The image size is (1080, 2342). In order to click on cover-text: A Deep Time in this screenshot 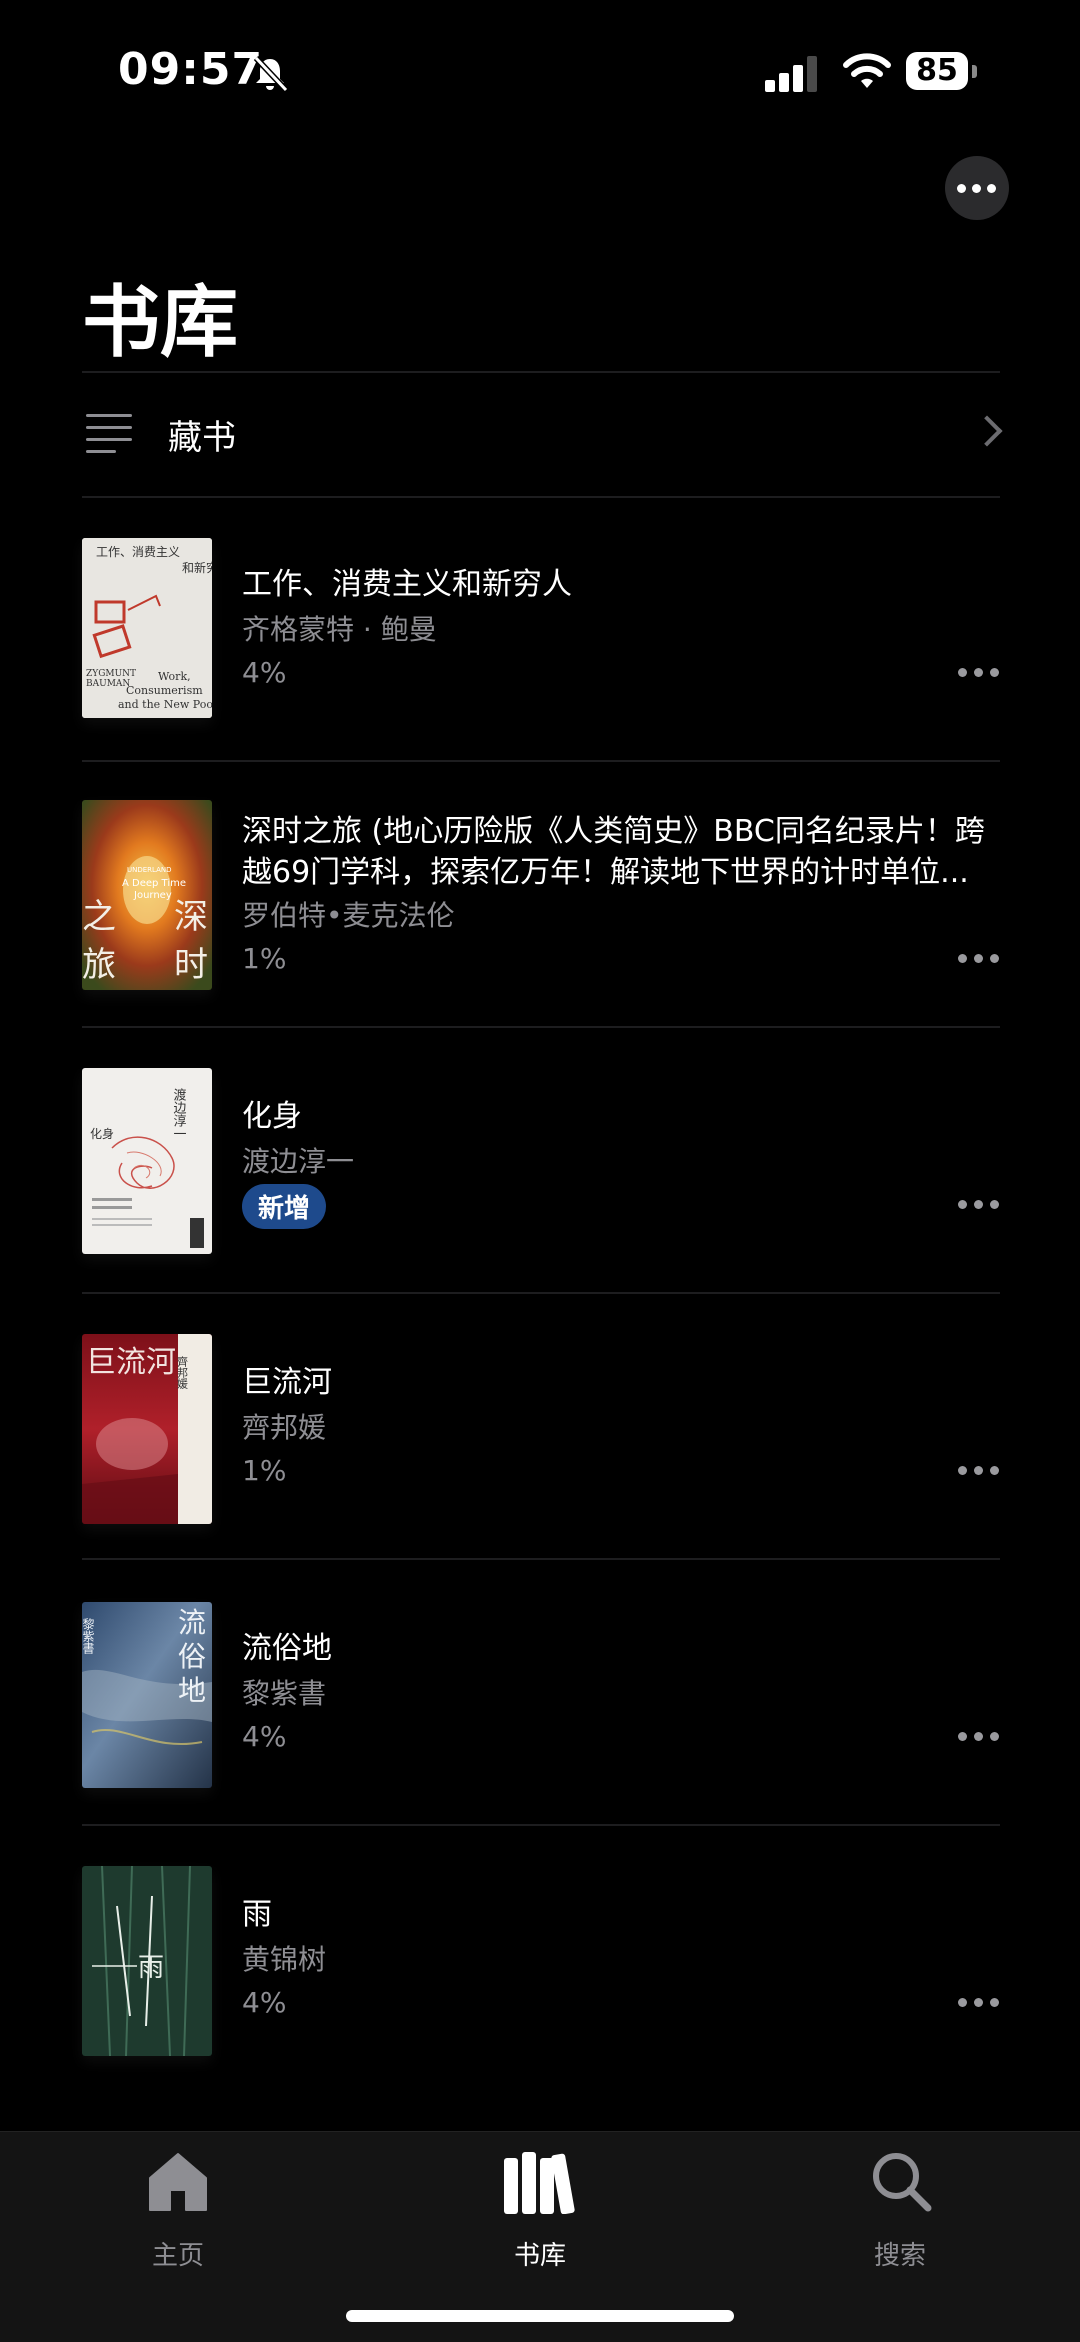, I will do `click(154, 883)`.